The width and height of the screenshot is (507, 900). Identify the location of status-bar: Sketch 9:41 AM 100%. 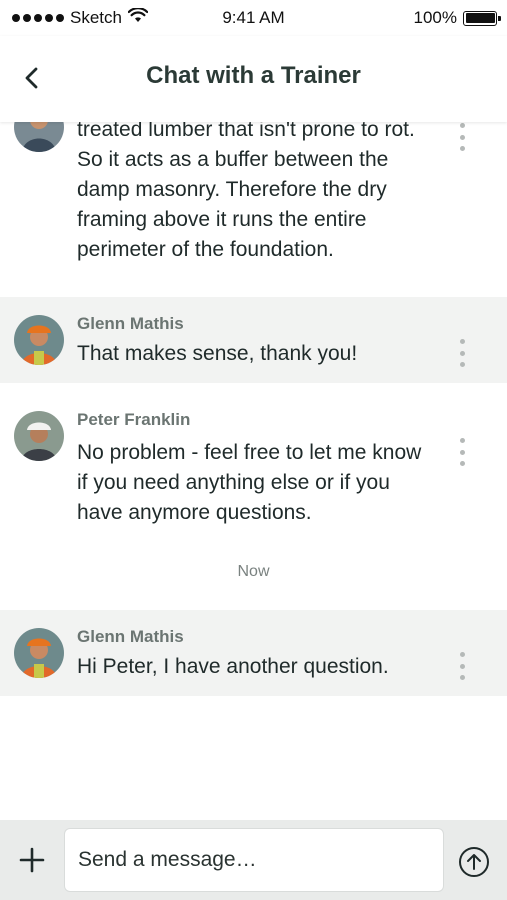
(253, 18).